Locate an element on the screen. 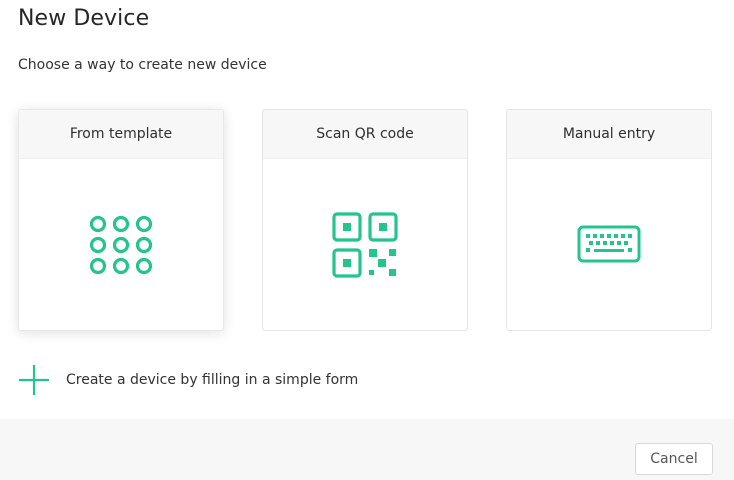  manual-entry-card: Manual entry is located at coordinates (609, 220).